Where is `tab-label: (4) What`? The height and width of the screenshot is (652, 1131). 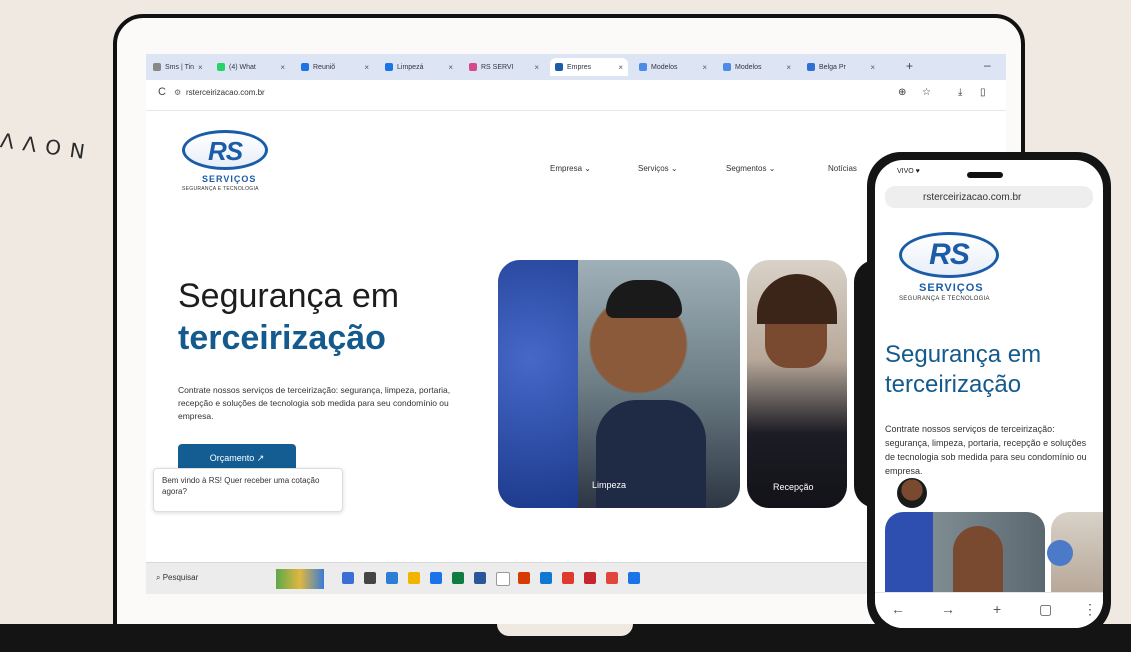 tab-label: (4) What is located at coordinates (242, 67).